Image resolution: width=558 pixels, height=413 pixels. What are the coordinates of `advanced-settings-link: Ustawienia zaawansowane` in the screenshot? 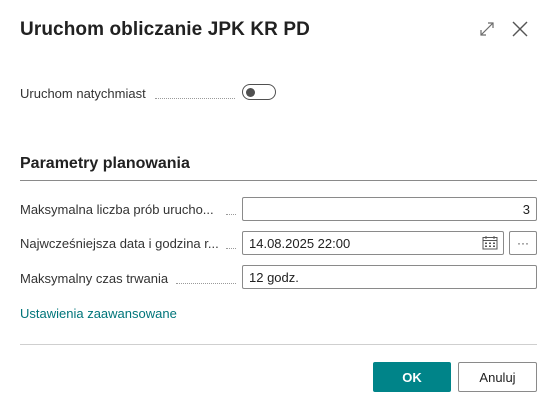 It's located at (98, 313).